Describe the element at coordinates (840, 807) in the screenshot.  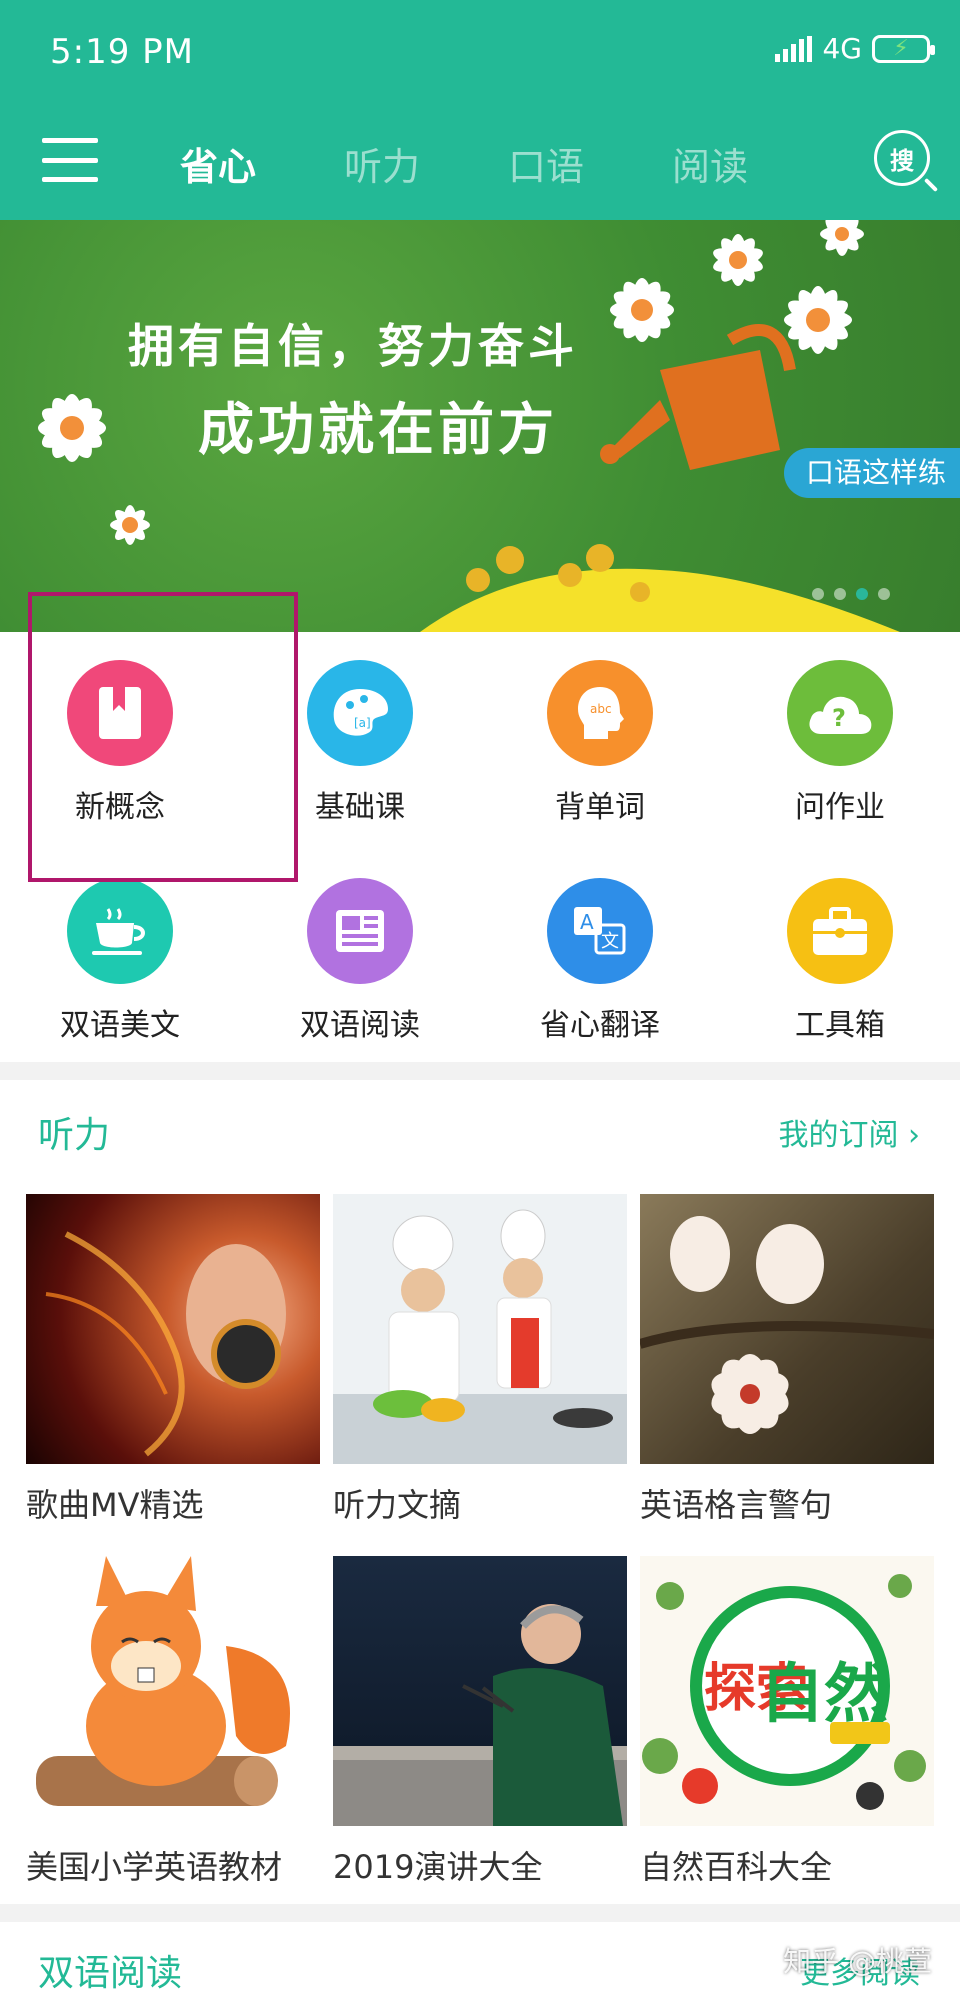
I see `grid-label: 问作业` at that location.